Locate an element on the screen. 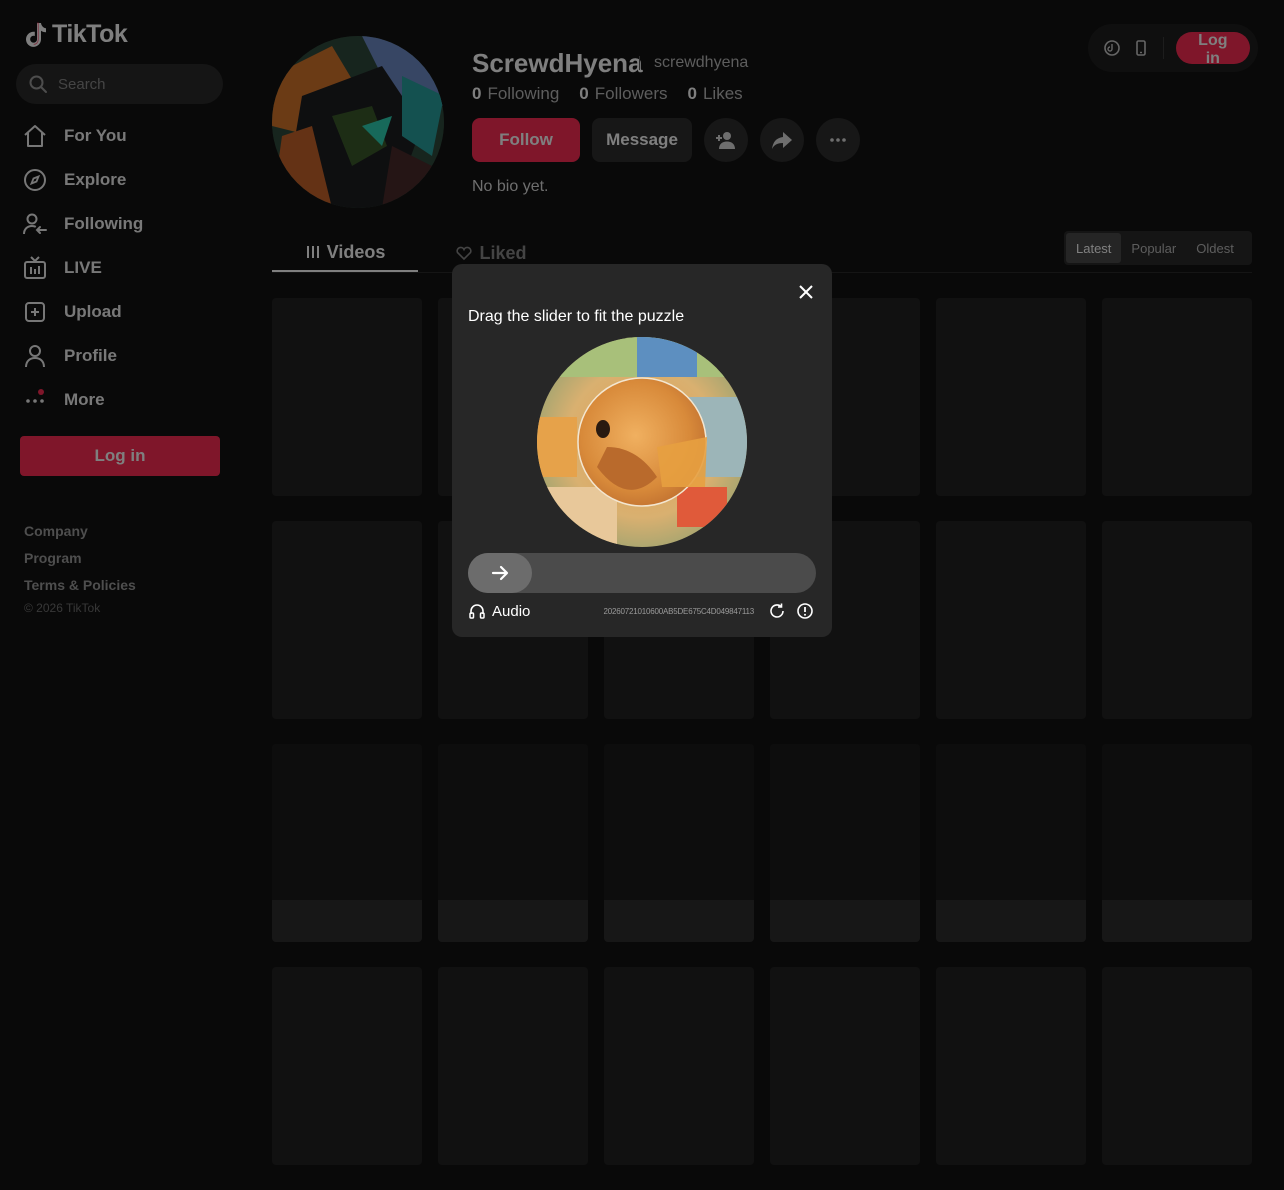  captcha-puzzle-image is located at coordinates (642, 442).